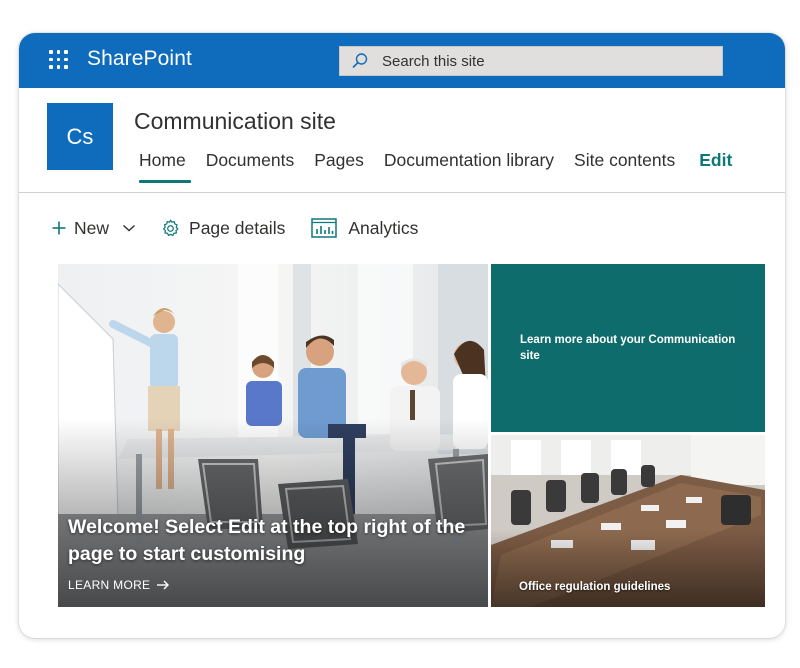 The image size is (800, 668). I want to click on arrow-right-icon, so click(163, 585).